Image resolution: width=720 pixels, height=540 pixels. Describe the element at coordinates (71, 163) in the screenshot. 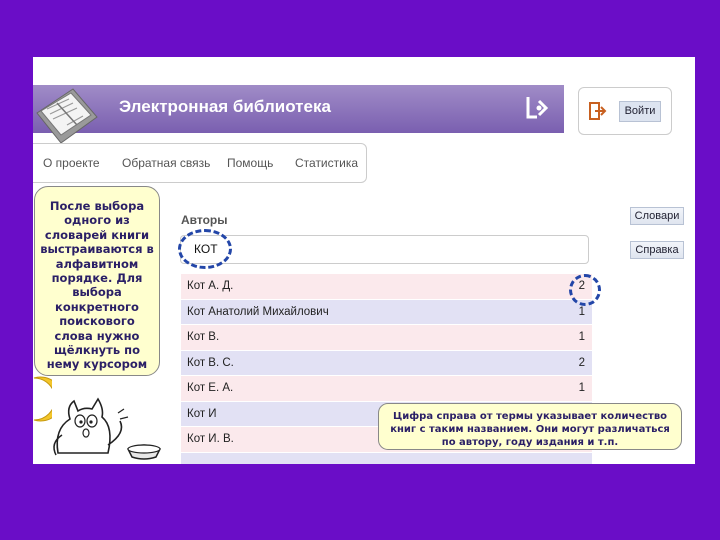

I see `nav-item-about: О проекте` at that location.